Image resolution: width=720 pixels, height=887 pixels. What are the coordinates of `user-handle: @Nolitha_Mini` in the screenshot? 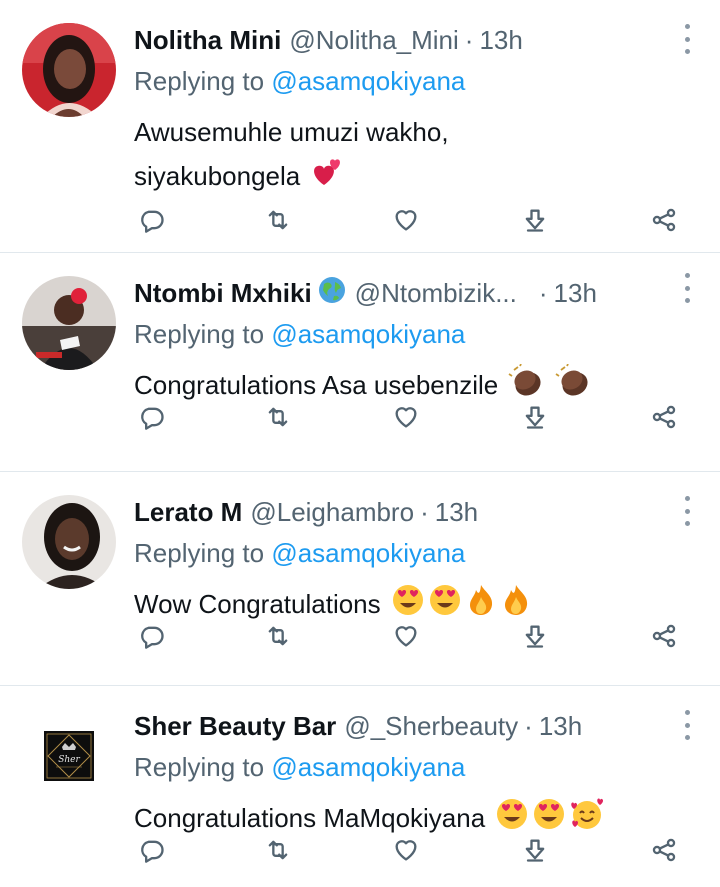 It's located at (373, 40).